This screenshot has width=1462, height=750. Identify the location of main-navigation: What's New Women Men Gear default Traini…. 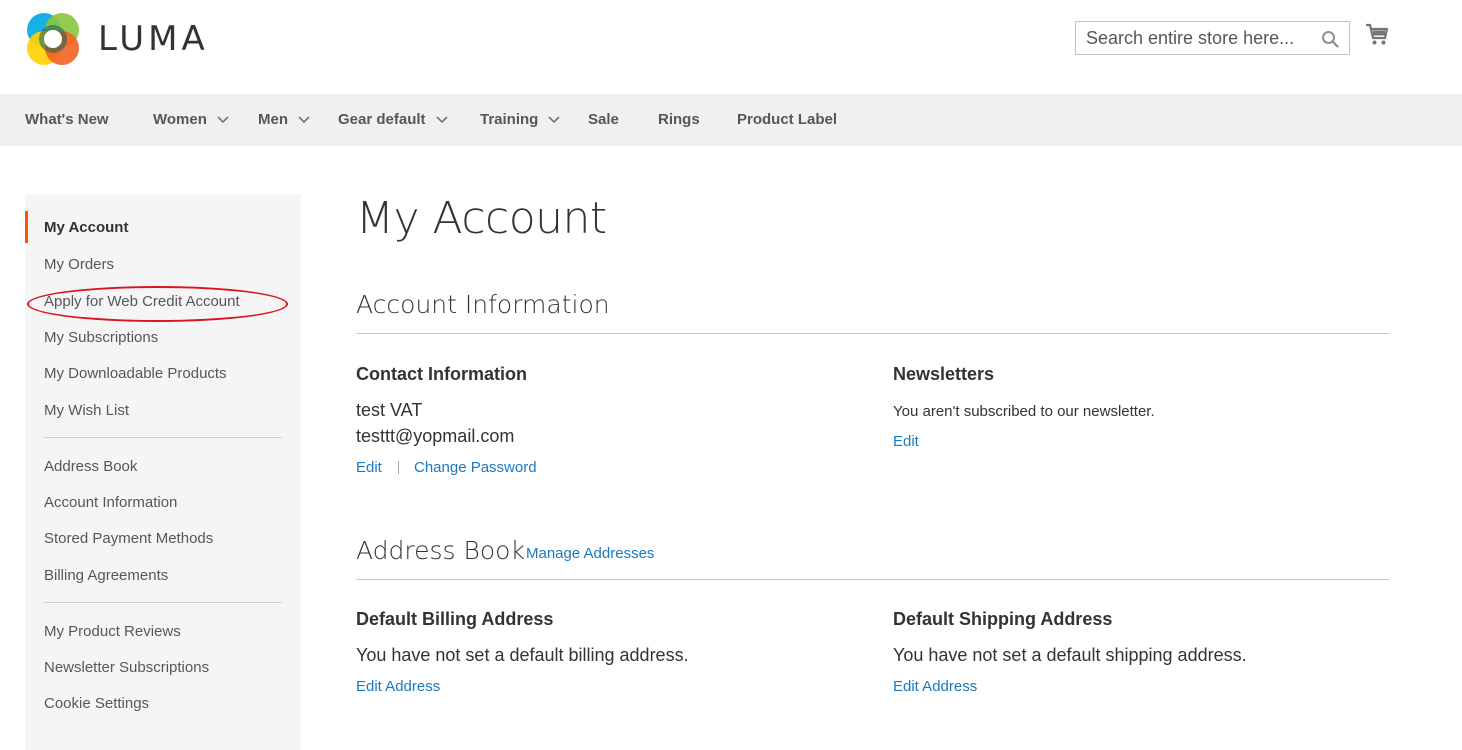
(731, 120).